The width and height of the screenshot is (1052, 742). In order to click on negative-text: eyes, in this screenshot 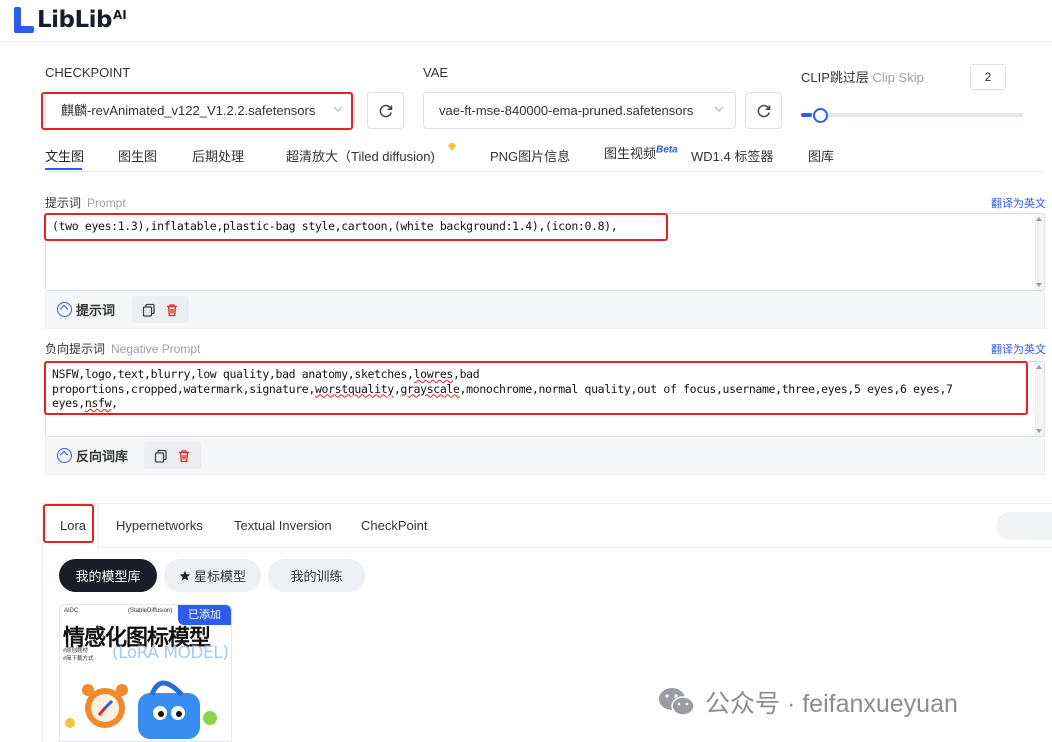, I will do `click(68, 403)`.